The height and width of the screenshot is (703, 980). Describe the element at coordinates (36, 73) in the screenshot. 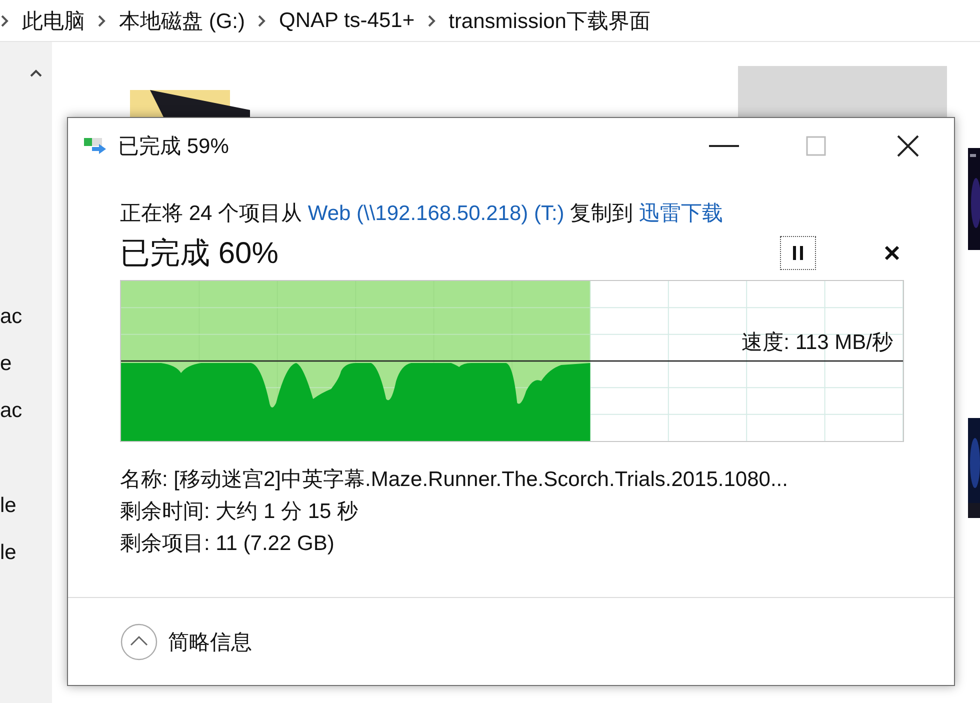

I see `scroll-up-icon` at that location.